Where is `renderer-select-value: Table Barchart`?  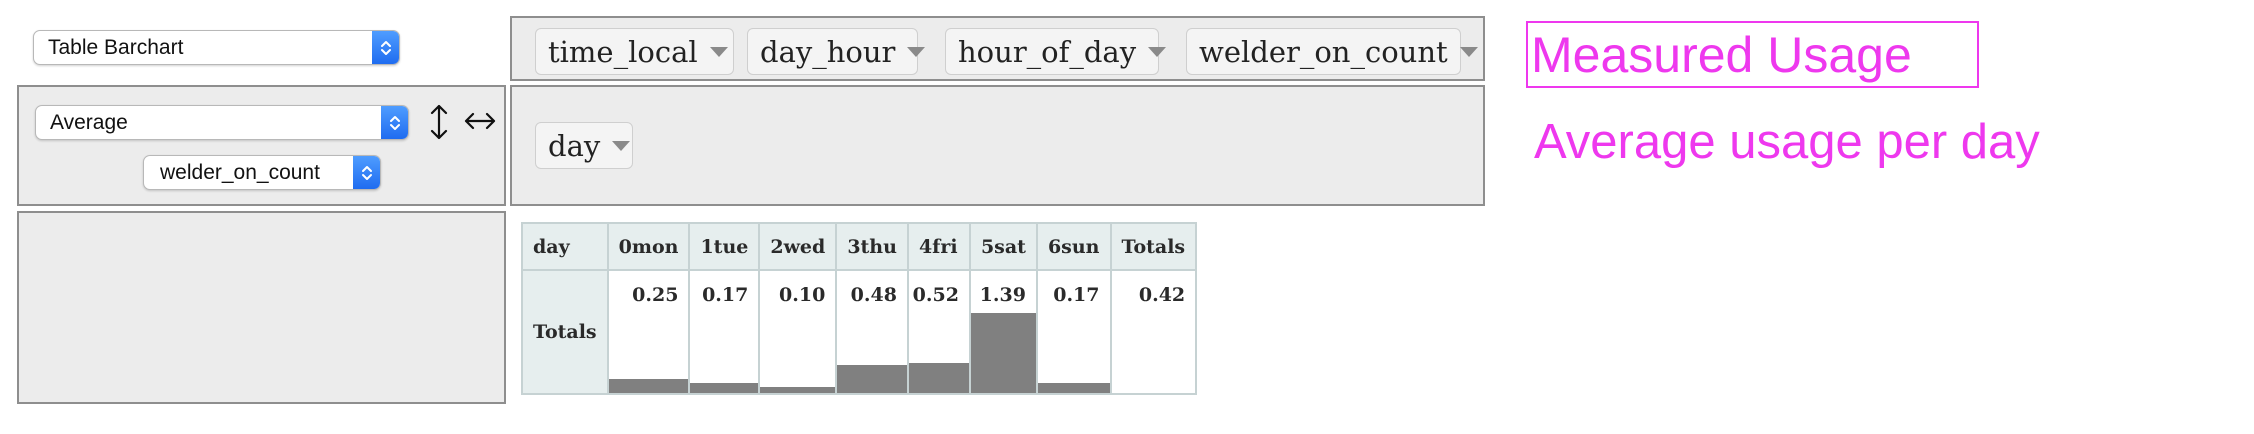
renderer-select-value: Table Barchart is located at coordinates (116, 47).